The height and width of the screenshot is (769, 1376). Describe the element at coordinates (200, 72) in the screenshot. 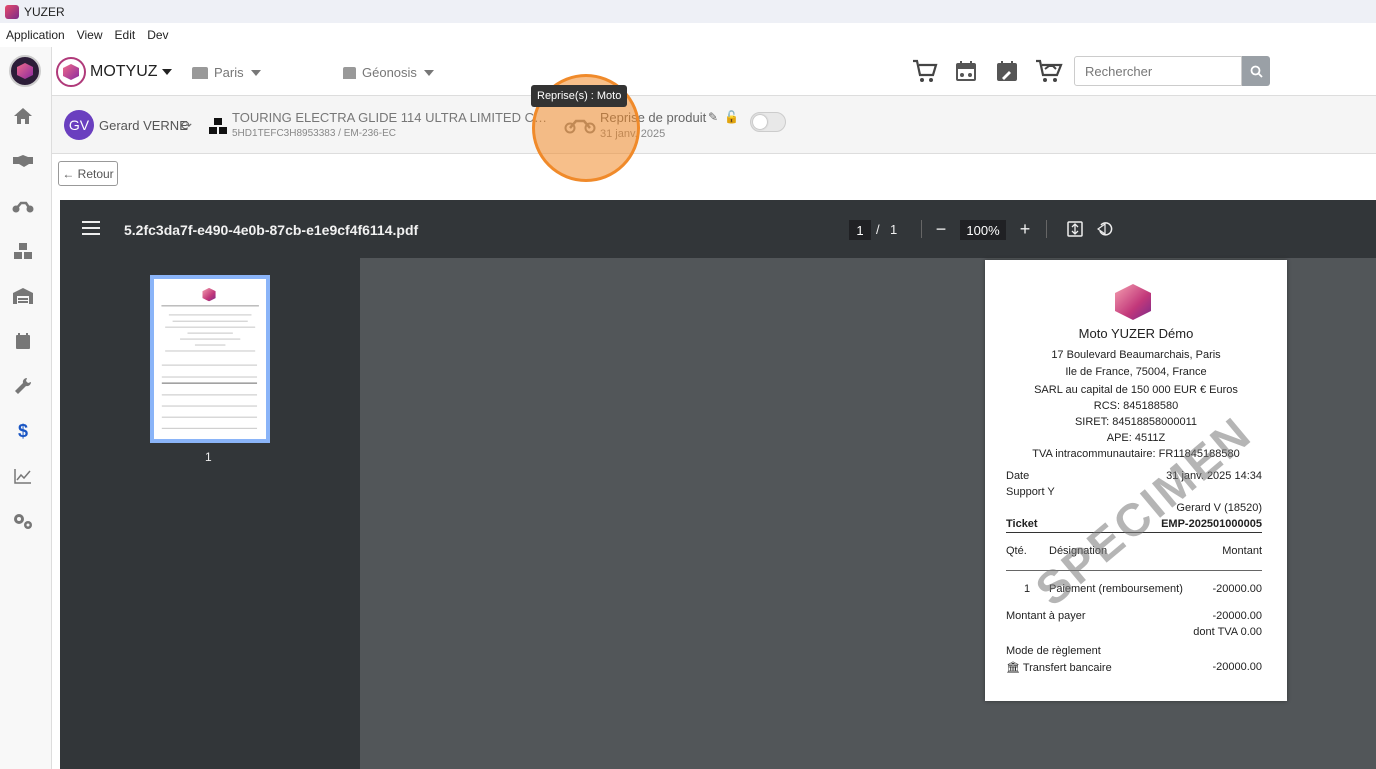

I see `store-icon` at that location.